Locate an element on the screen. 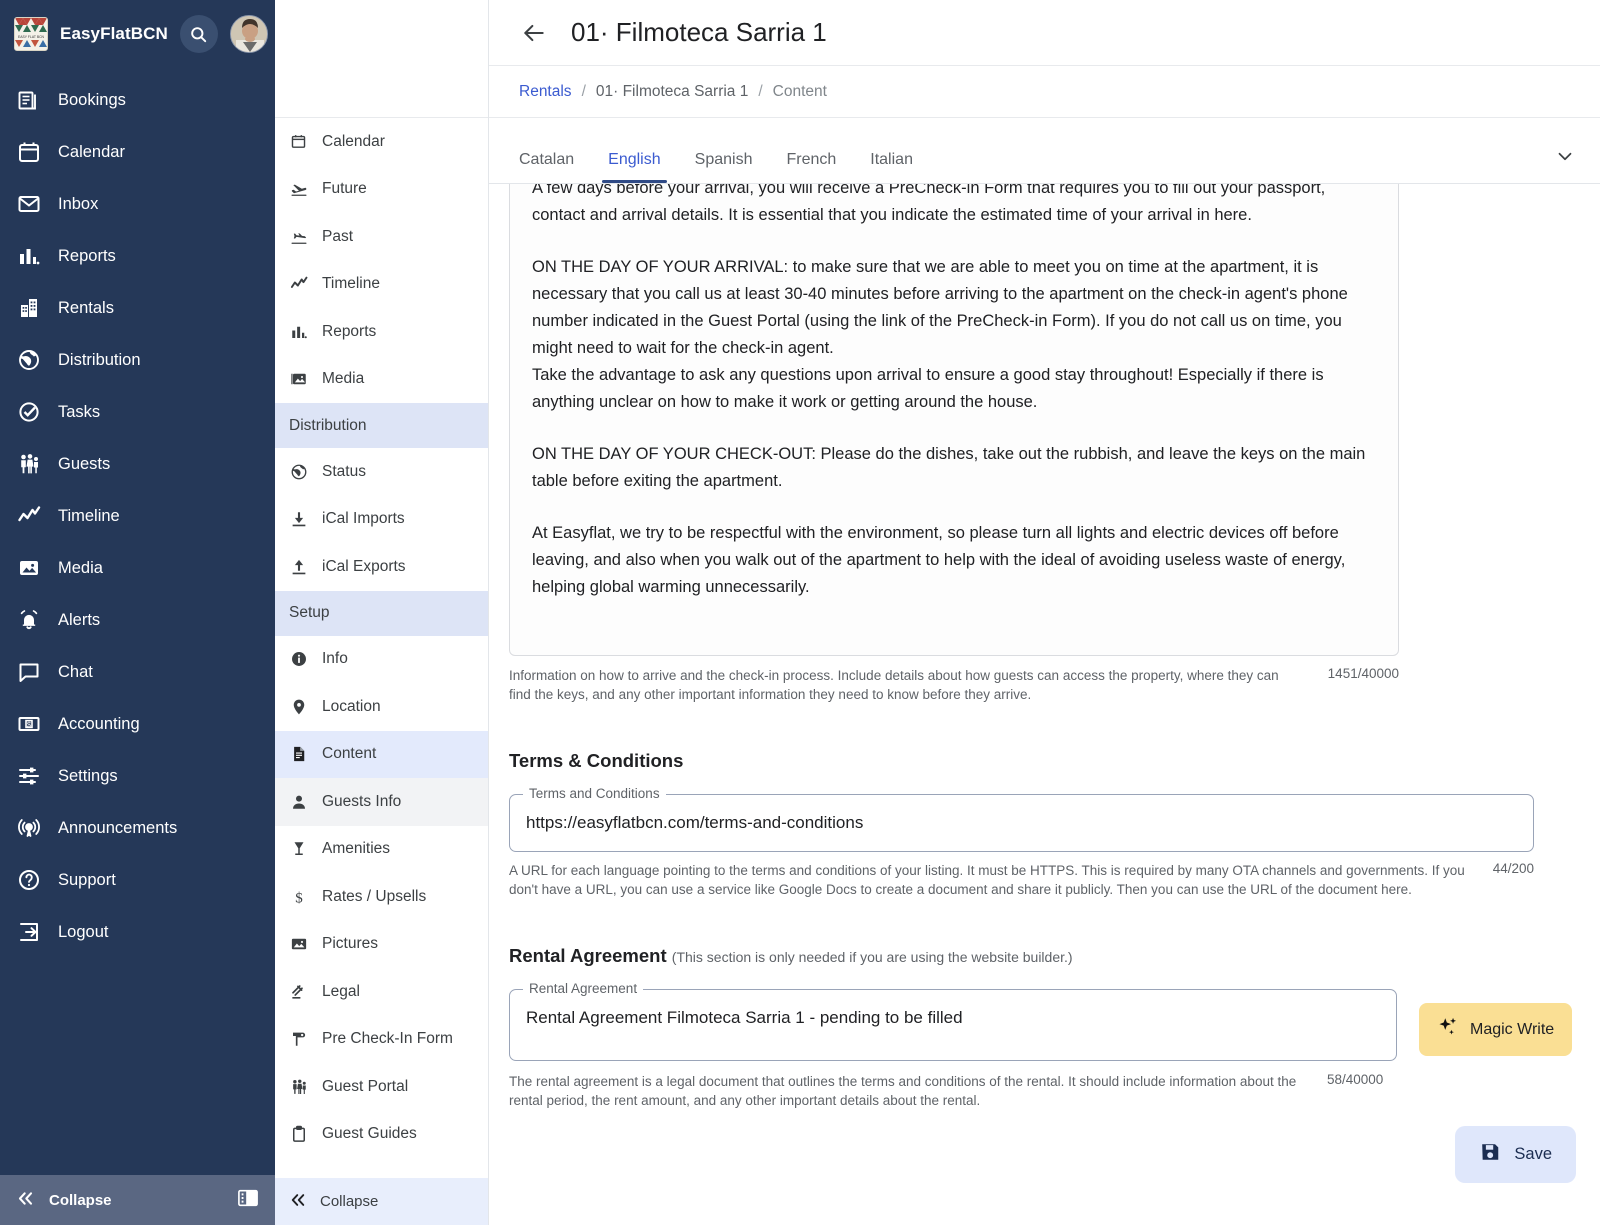  brand-name: EasyFlatBCN is located at coordinates (114, 33).